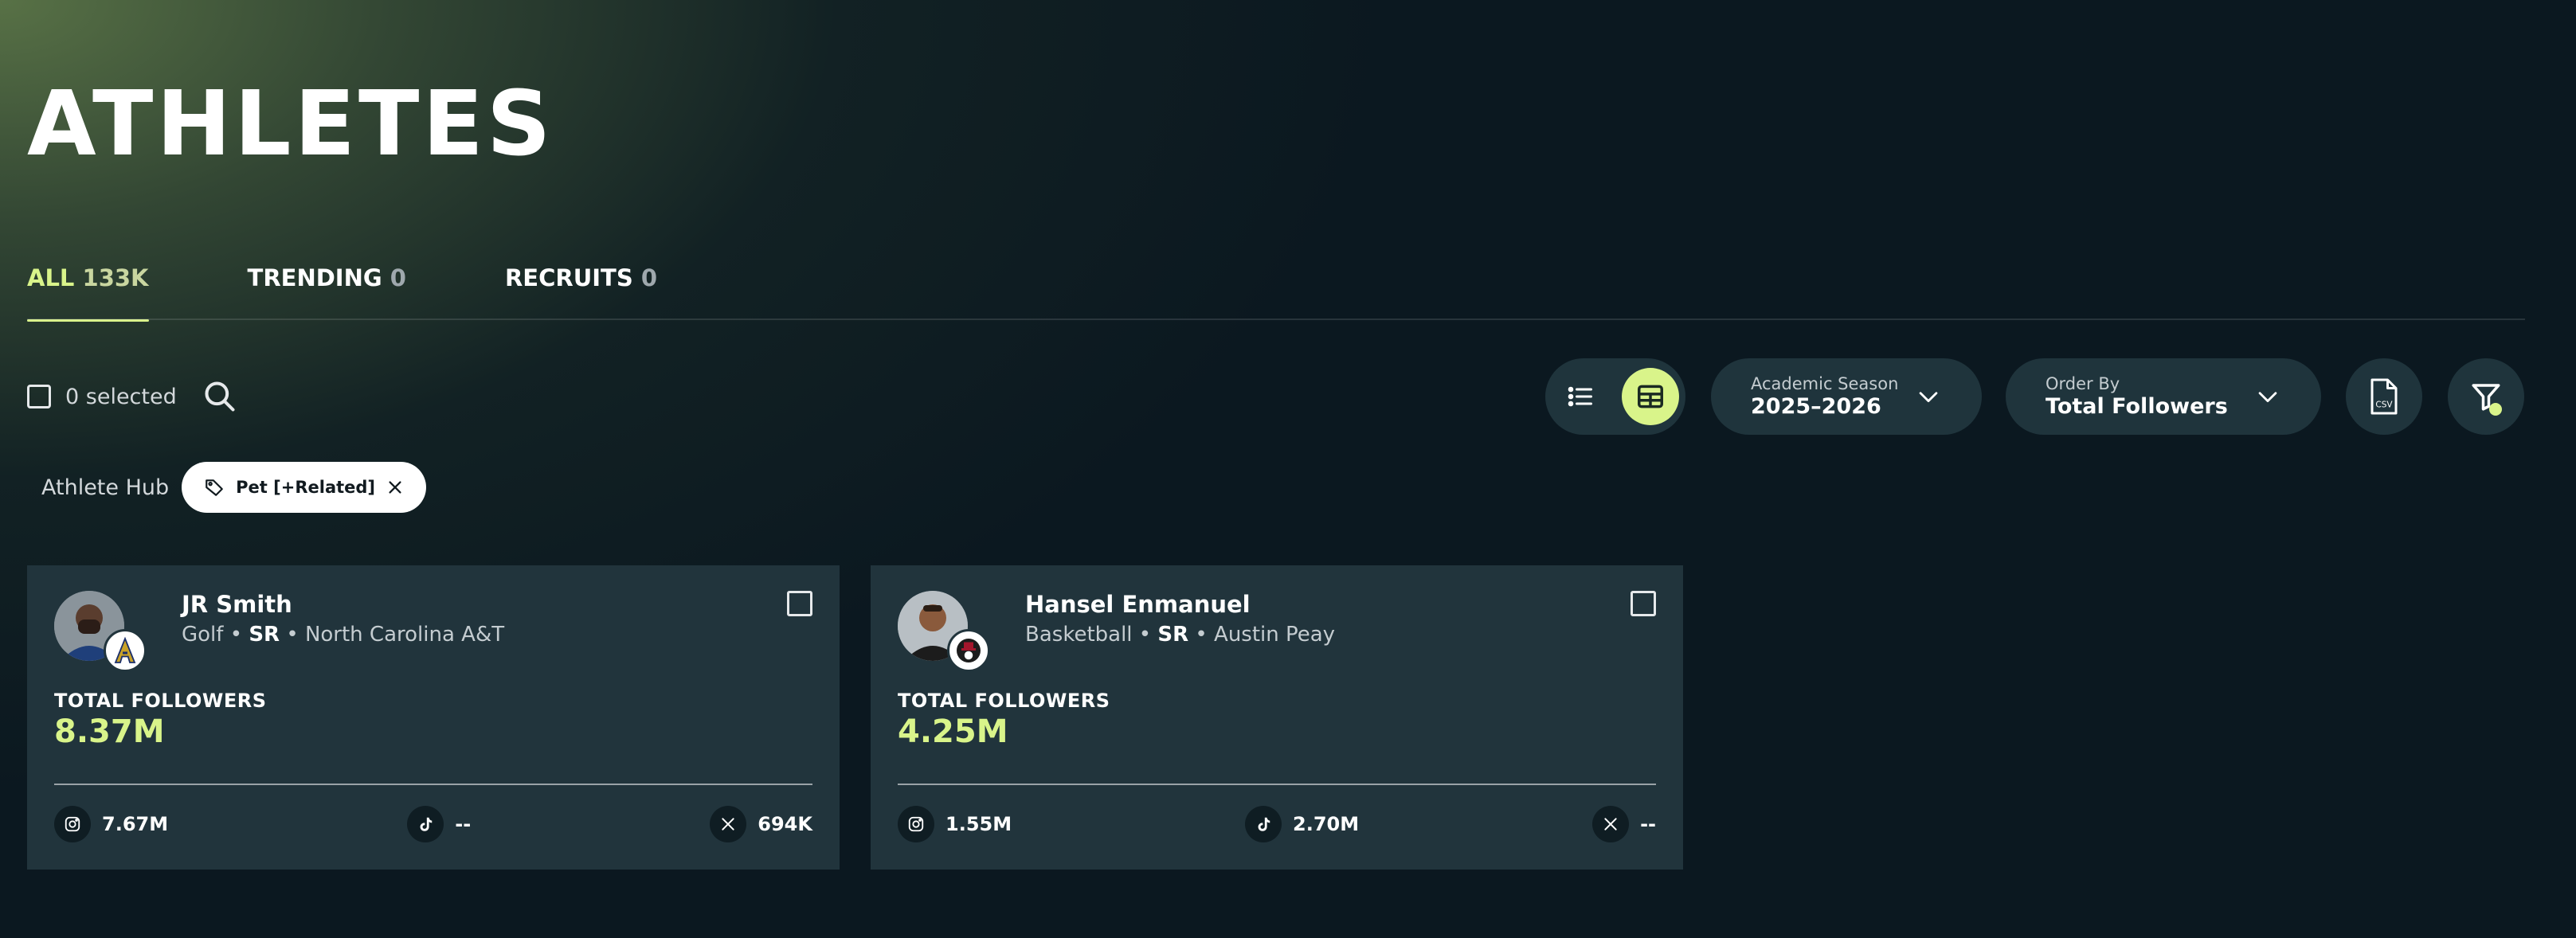 The width and height of the screenshot is (2576, 938). What do you see at coordinates (463, 824) in the screenshot?
I see `tiktok-followers: --` at bounding box center [463, 824].